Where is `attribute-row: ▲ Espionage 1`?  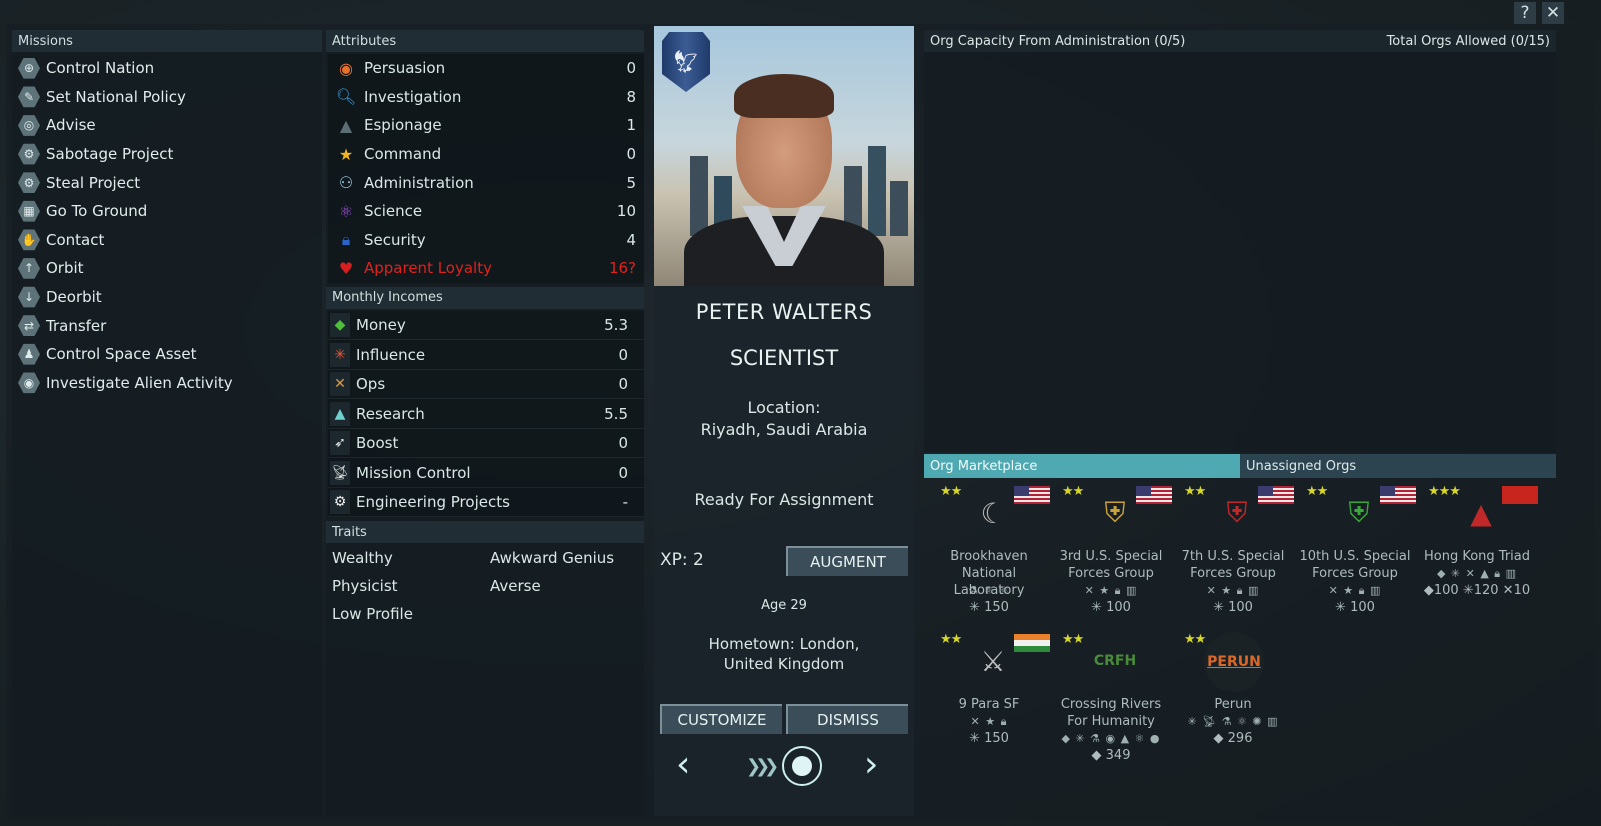
attribute-row: ▲ Espionage 1 is located at coordinates (486, 125).